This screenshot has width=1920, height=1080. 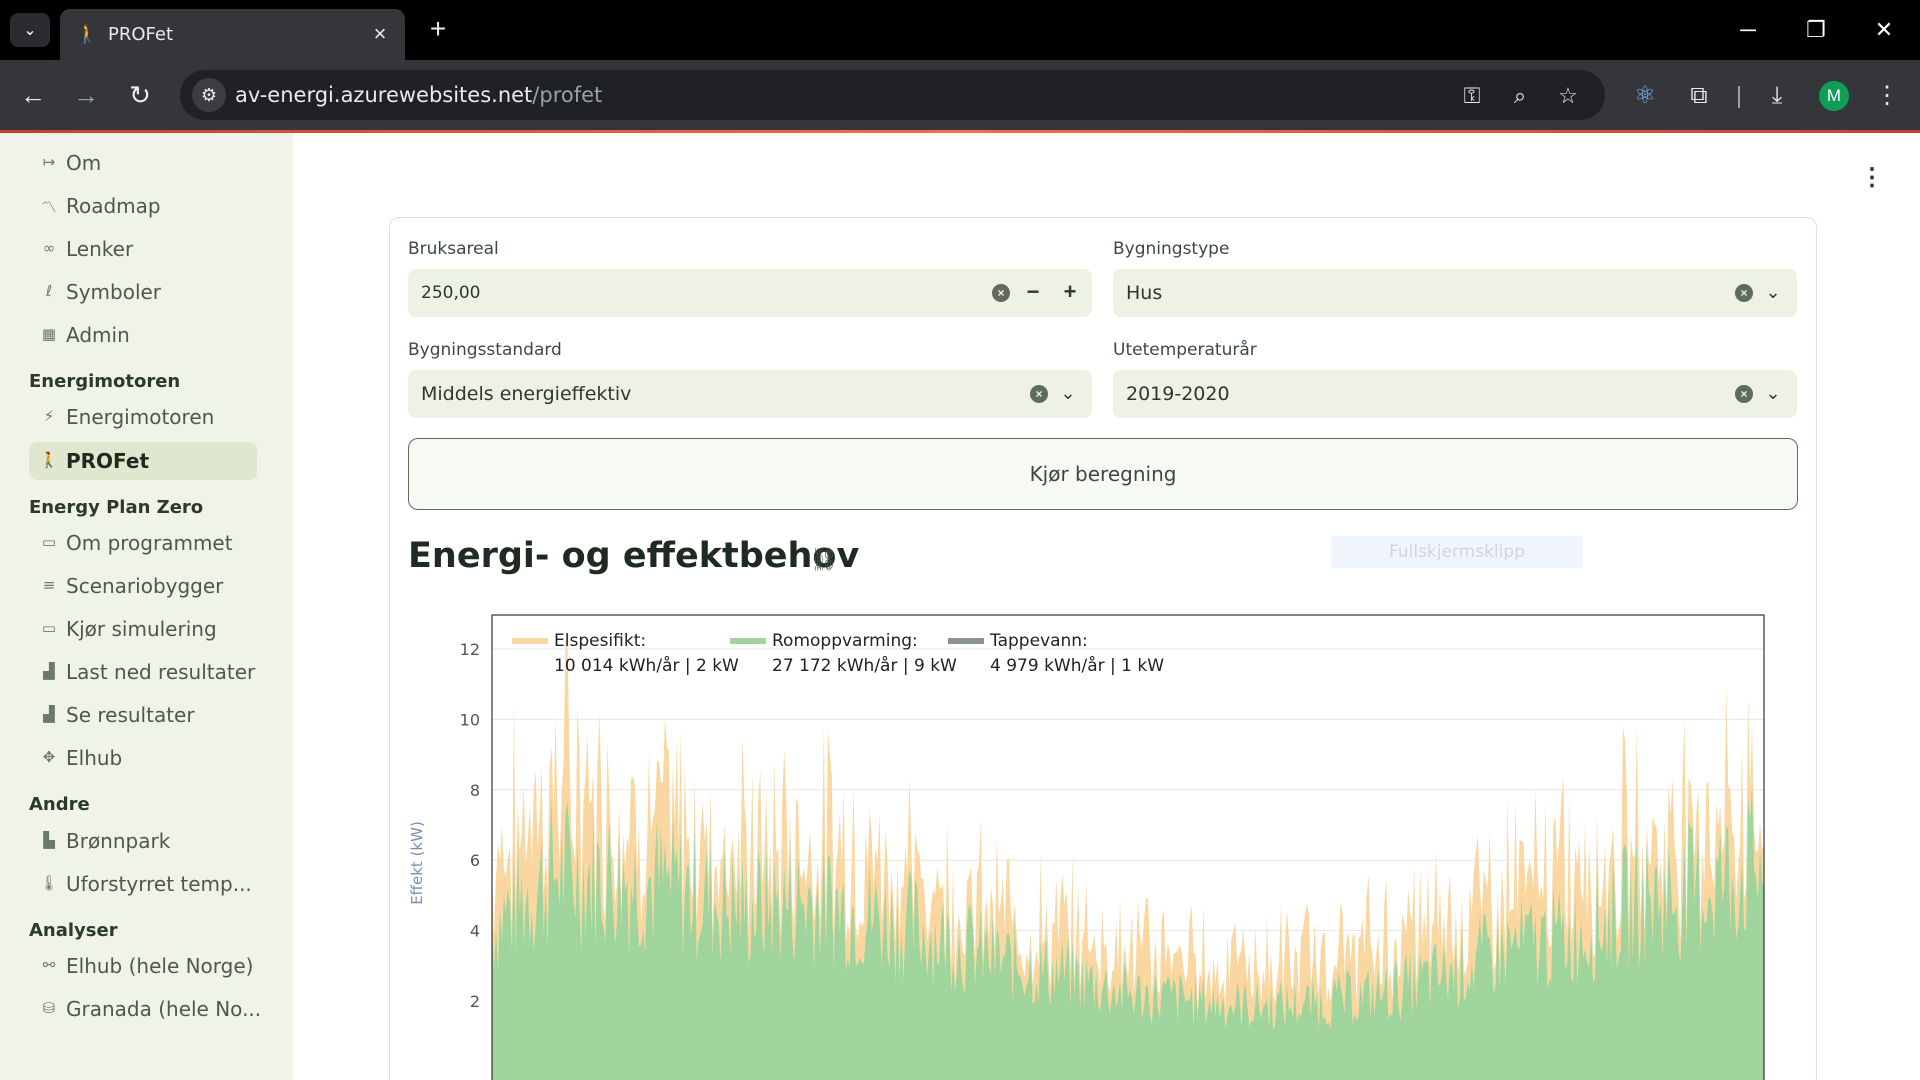 I want to click on minimize-icon: ─, so click(x=1748, y=30).